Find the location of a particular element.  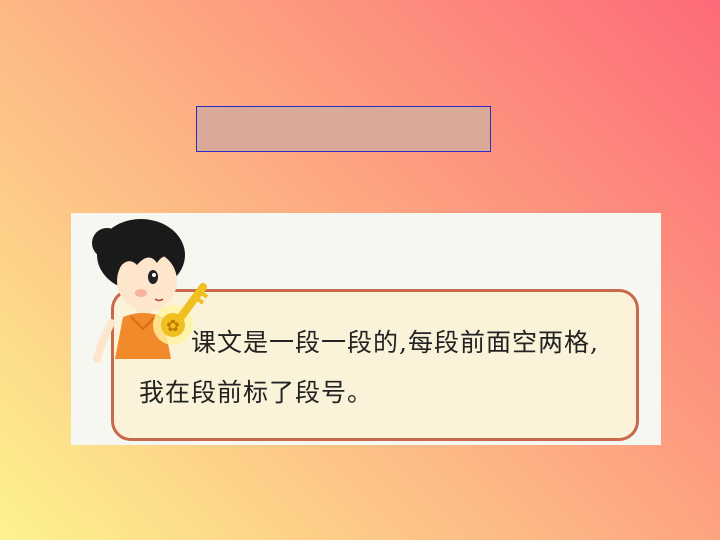

speech-line-1: 课文是一段一段的,每段前面空两格, is located at coordinates (395, 342).